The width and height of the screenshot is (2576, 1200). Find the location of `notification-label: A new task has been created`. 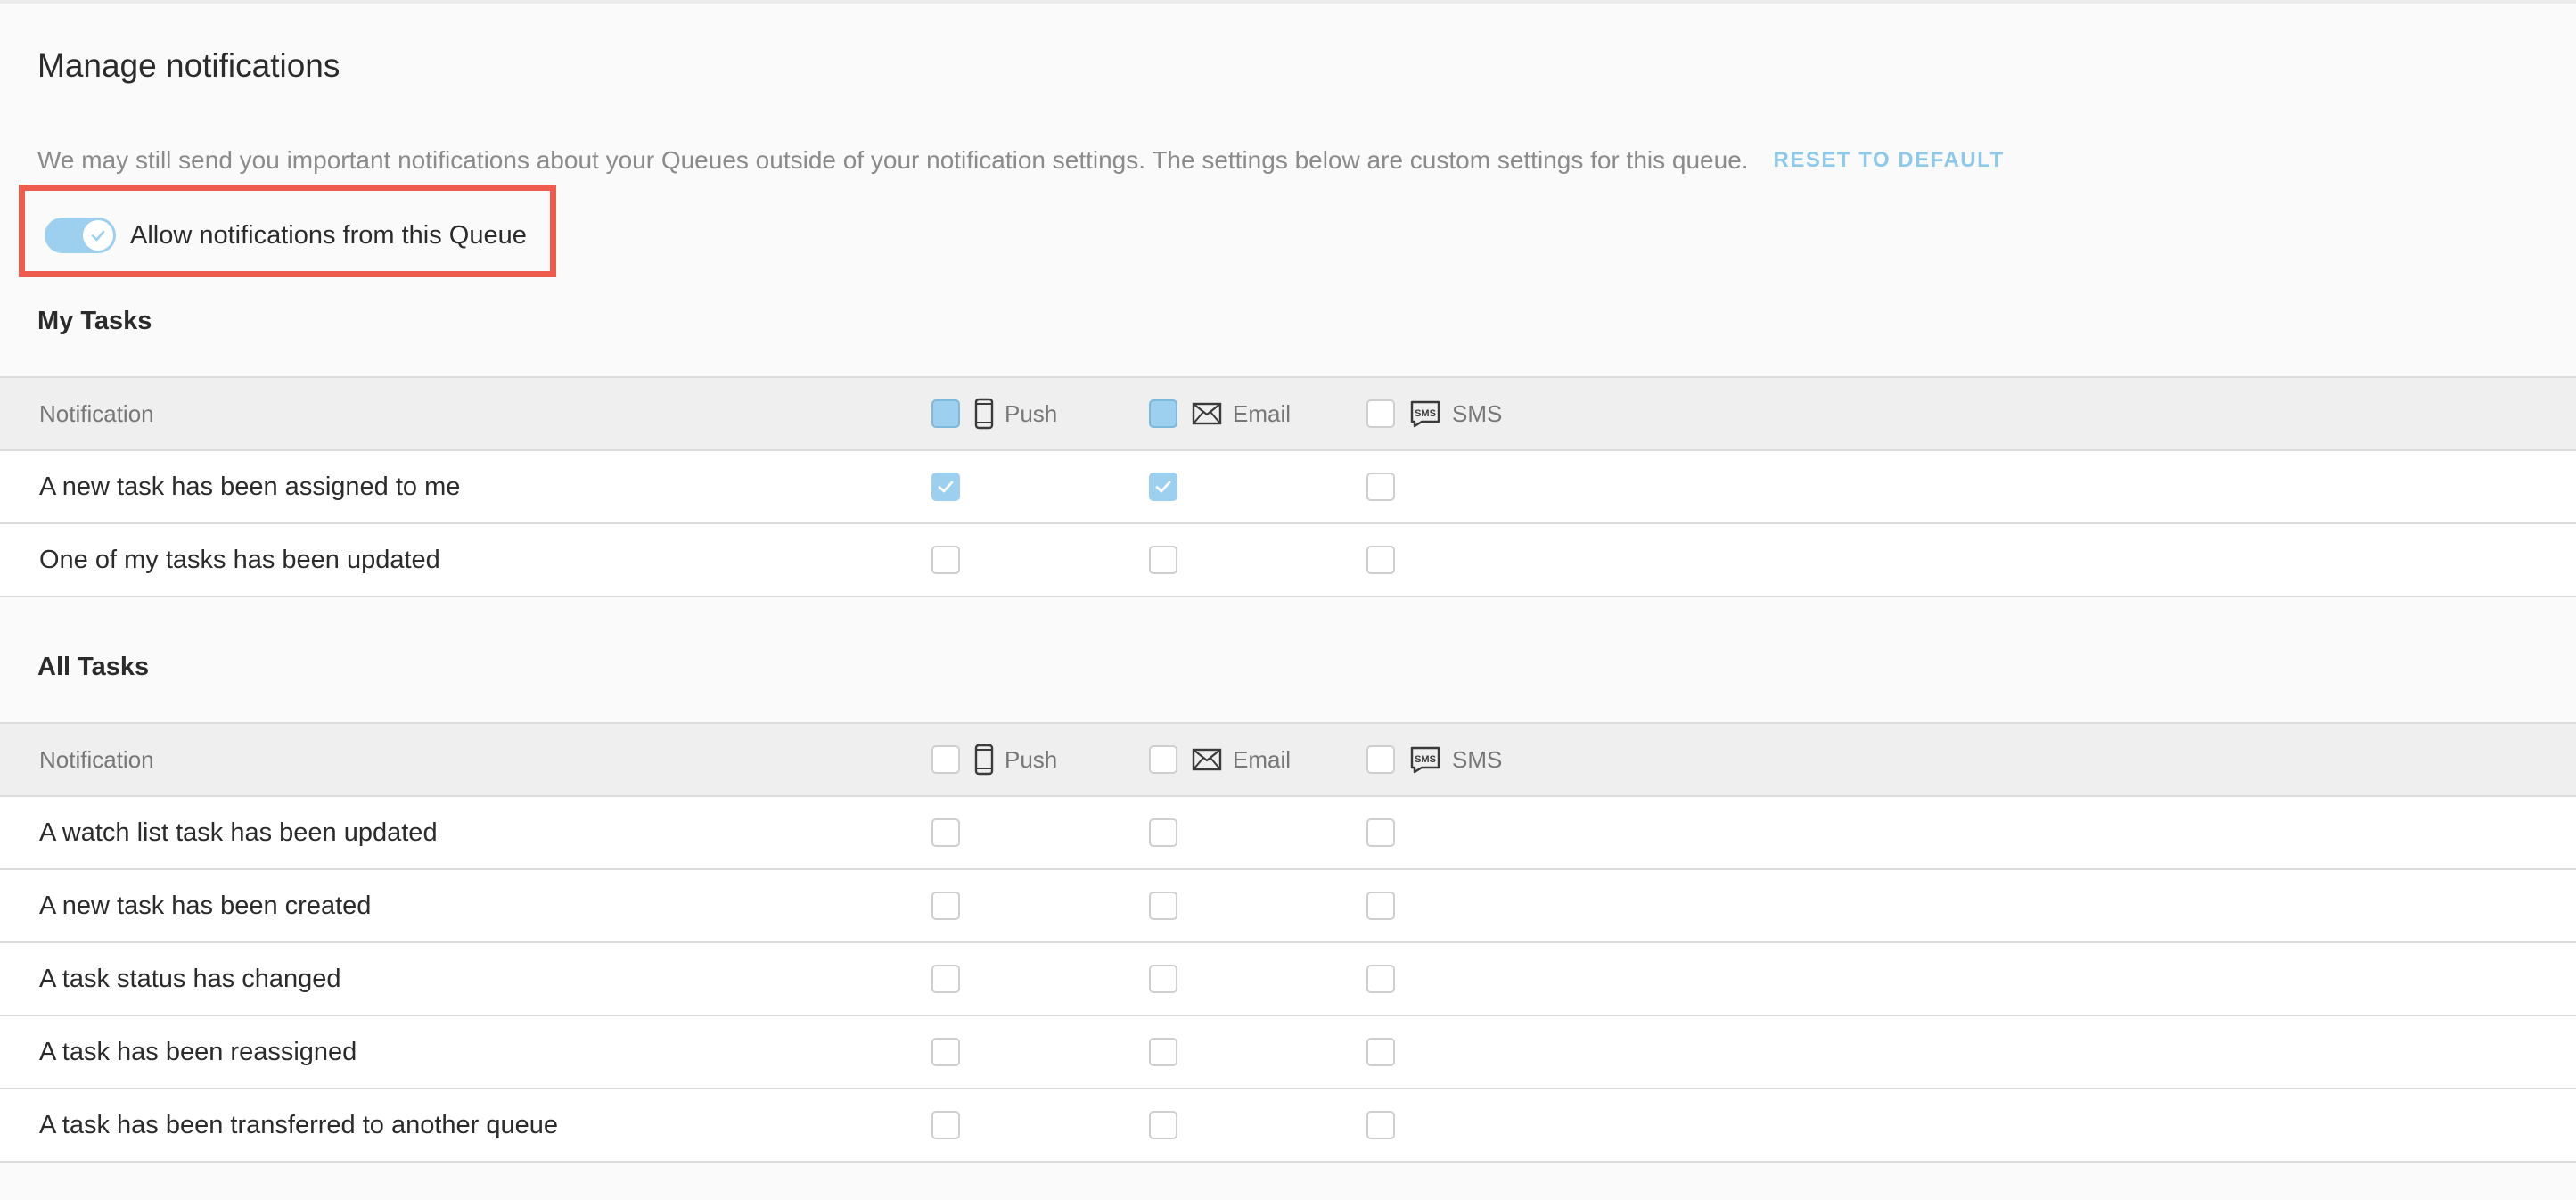

notification-label: A new task has been created is located at coordinates (205, 906).